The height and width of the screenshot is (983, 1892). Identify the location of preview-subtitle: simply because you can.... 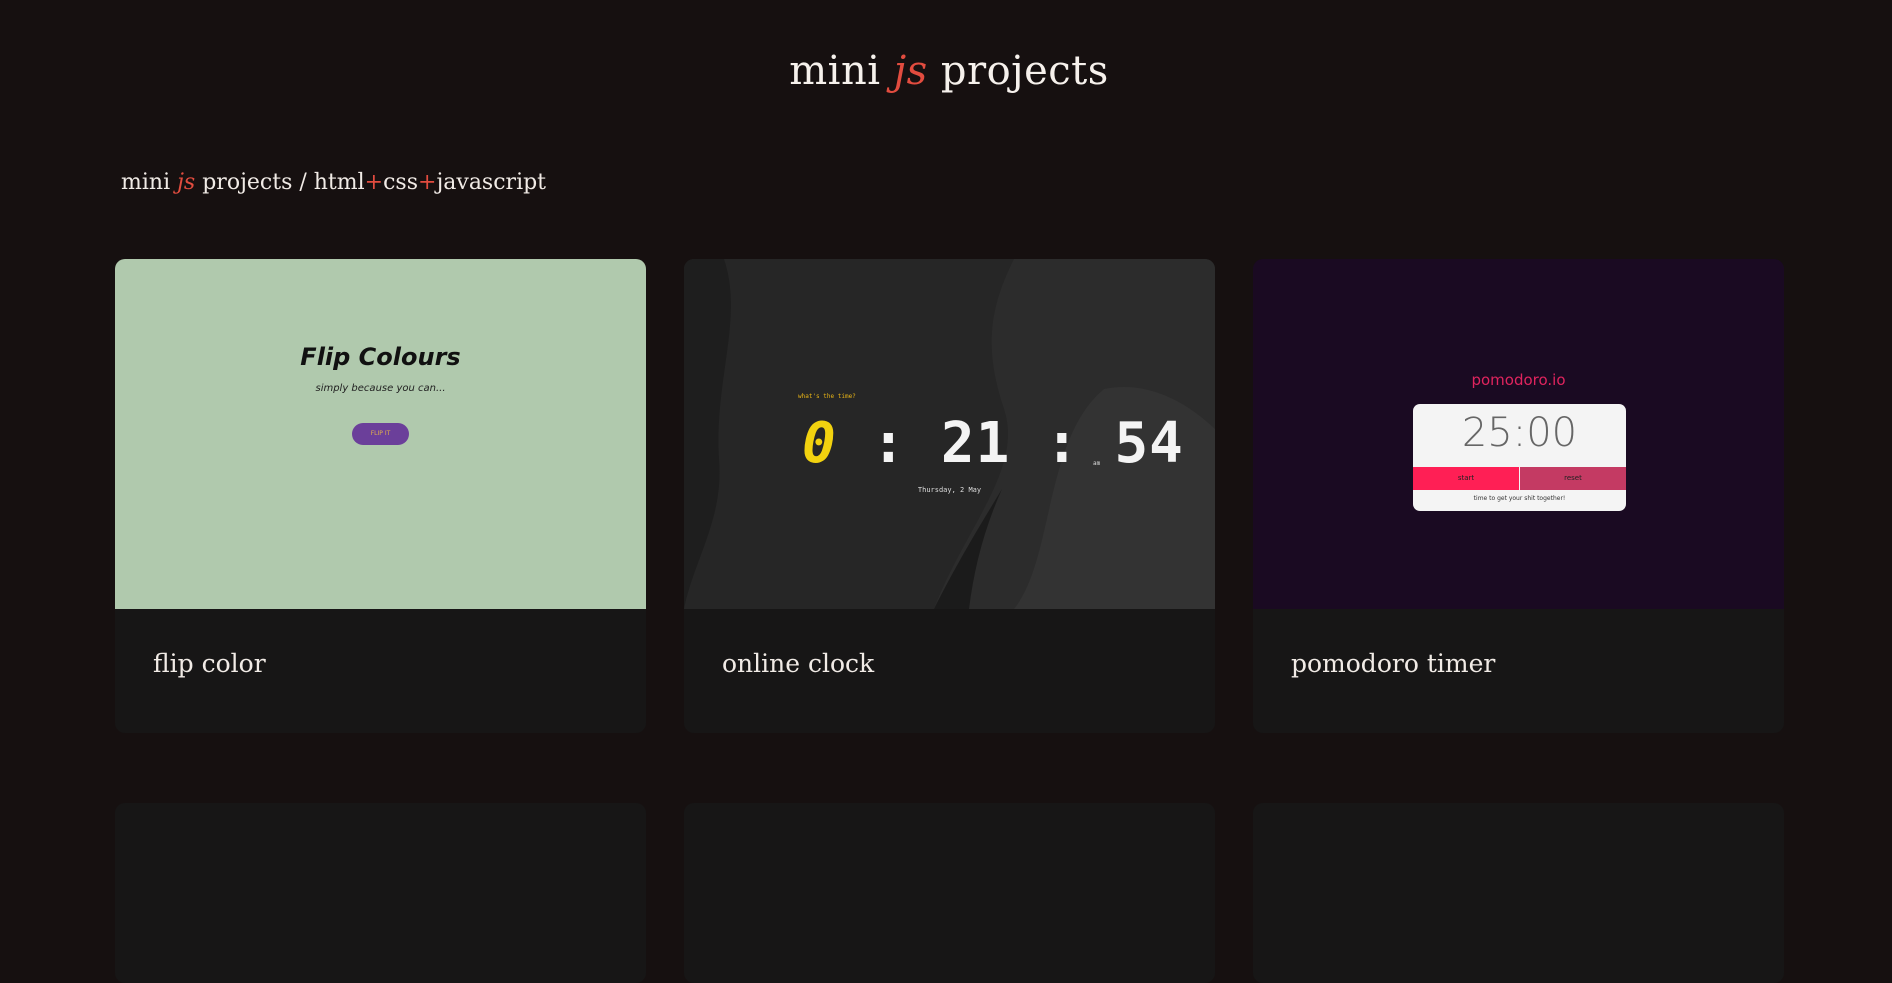
(380, 388).